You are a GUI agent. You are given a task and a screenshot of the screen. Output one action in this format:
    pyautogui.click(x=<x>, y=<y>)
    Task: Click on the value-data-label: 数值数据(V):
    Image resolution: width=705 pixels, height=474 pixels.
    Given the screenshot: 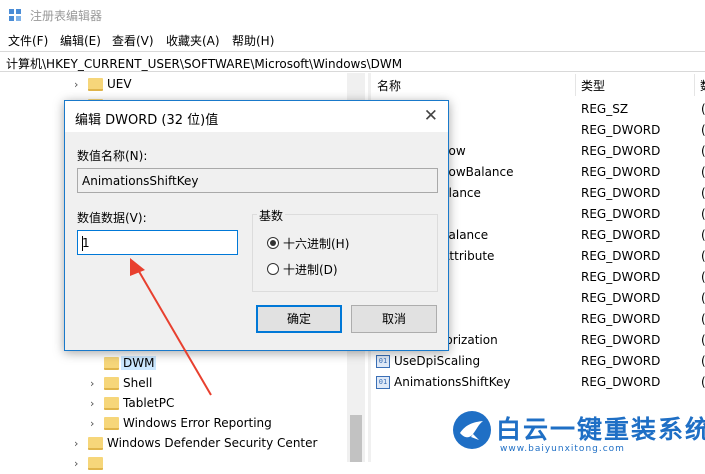 What is the action you would take?
    pyautogui.click(x=112, y=218)
    